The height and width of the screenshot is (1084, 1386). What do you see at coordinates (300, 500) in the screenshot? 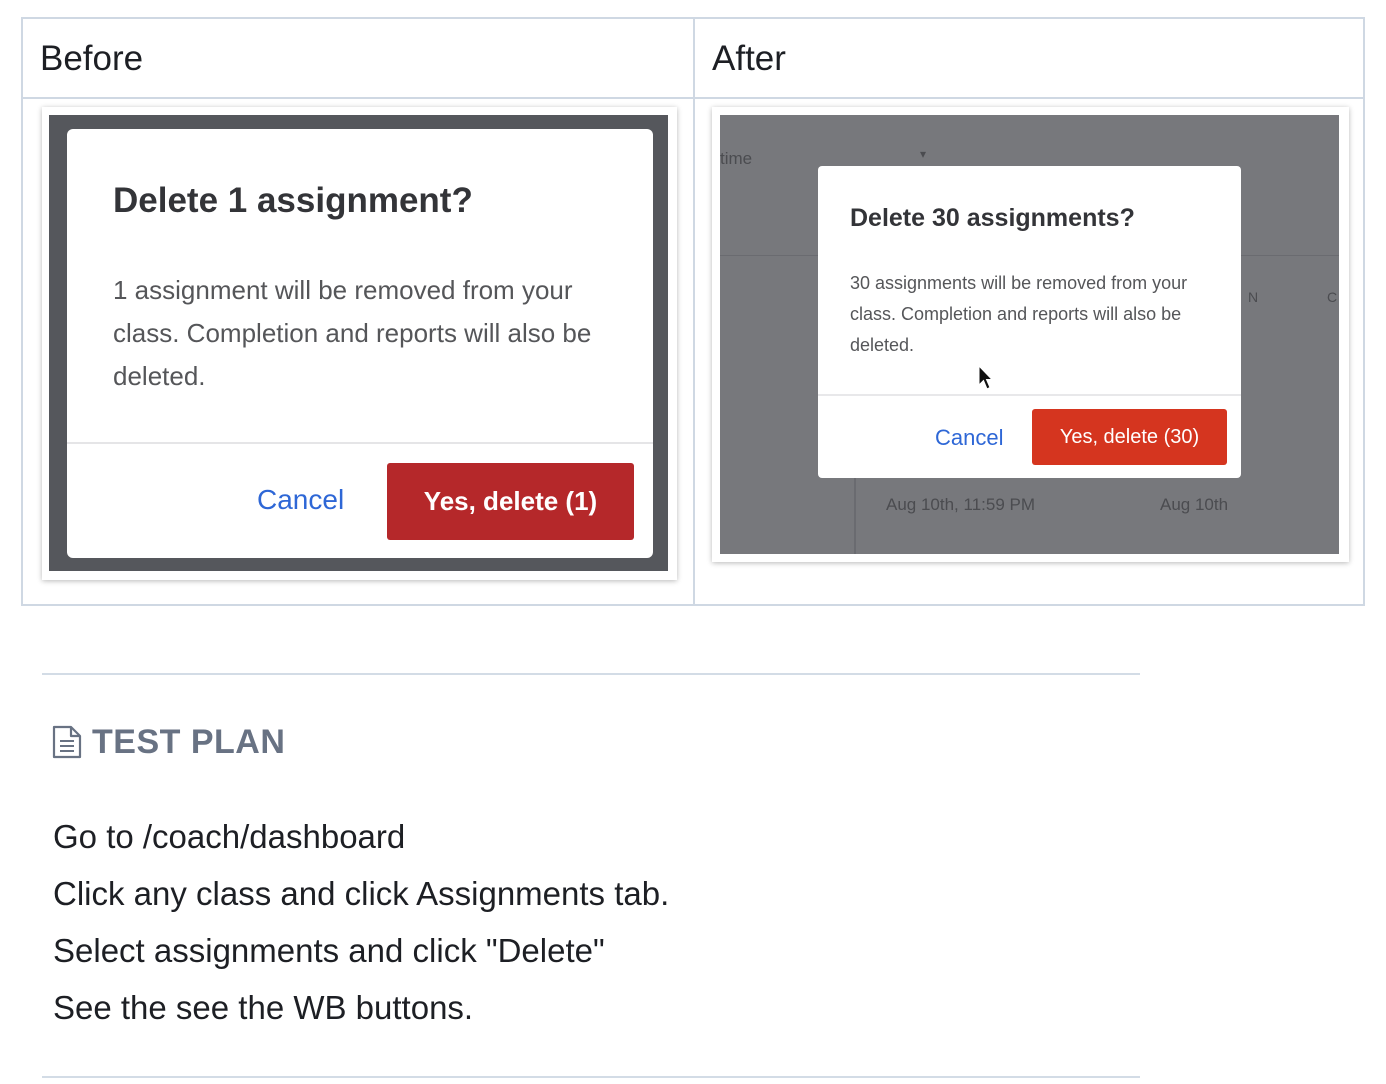
I see `before-cancel-button: Cancel` at bounding box center [300, 500].